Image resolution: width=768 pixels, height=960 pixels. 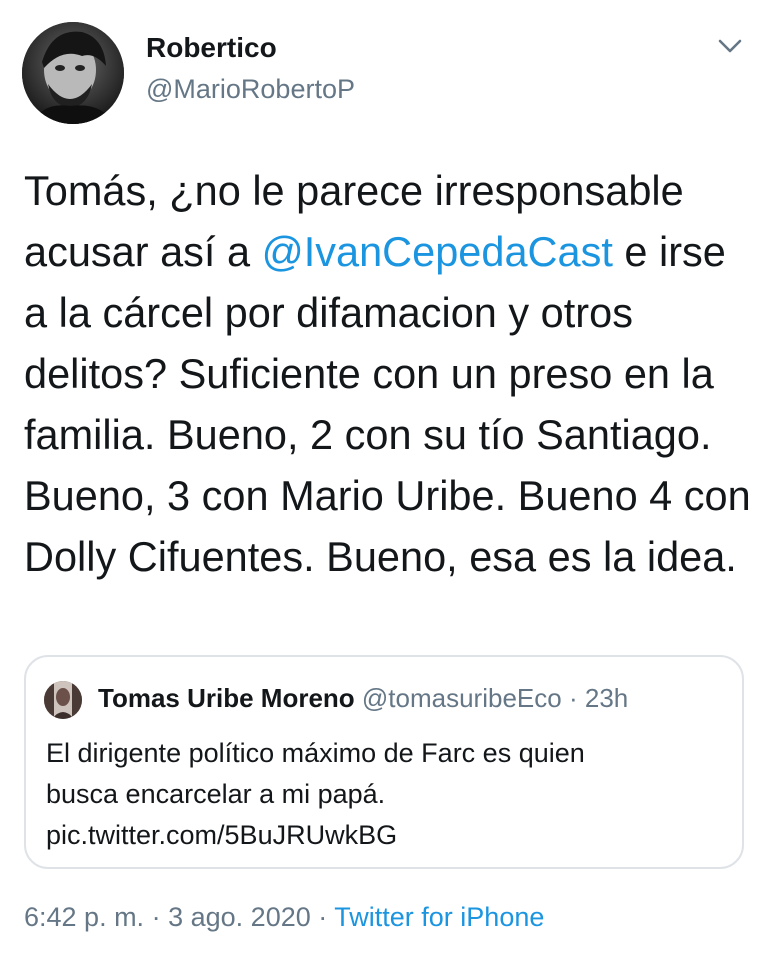 I want to click on tweet-date: 3 ago. 2020, so click(x=239, y=917).